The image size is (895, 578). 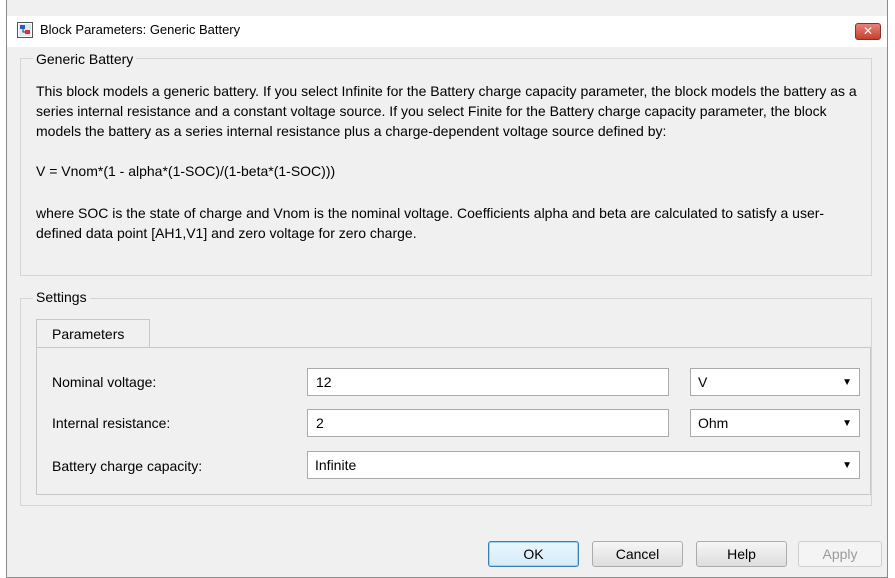 I want to click on description-group-label: Generic Battery, so click(x=85, y=59).